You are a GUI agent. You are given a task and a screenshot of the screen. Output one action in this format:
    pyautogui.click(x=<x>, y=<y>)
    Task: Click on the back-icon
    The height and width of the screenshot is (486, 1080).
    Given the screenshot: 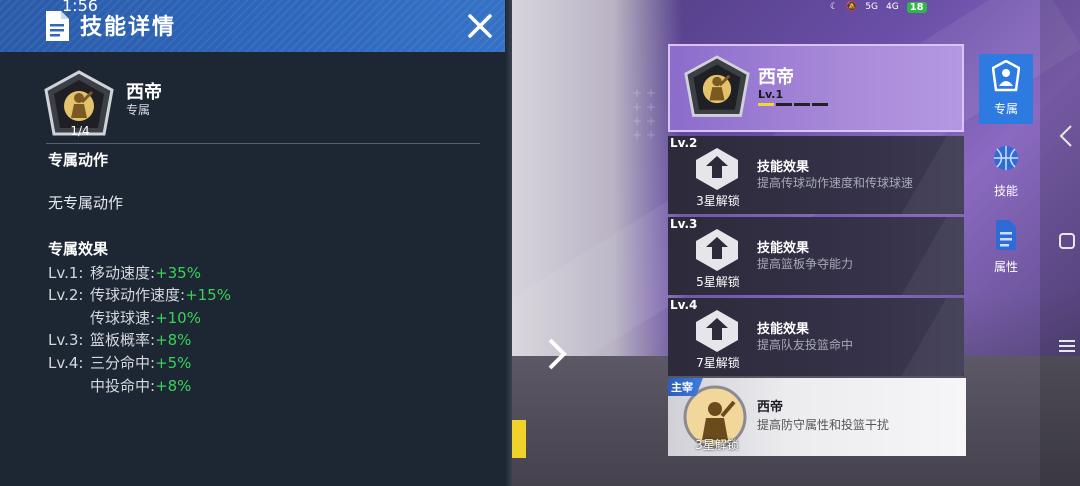 What is the action you would take?
    pyautogui.click(x=1066, y=136)
    